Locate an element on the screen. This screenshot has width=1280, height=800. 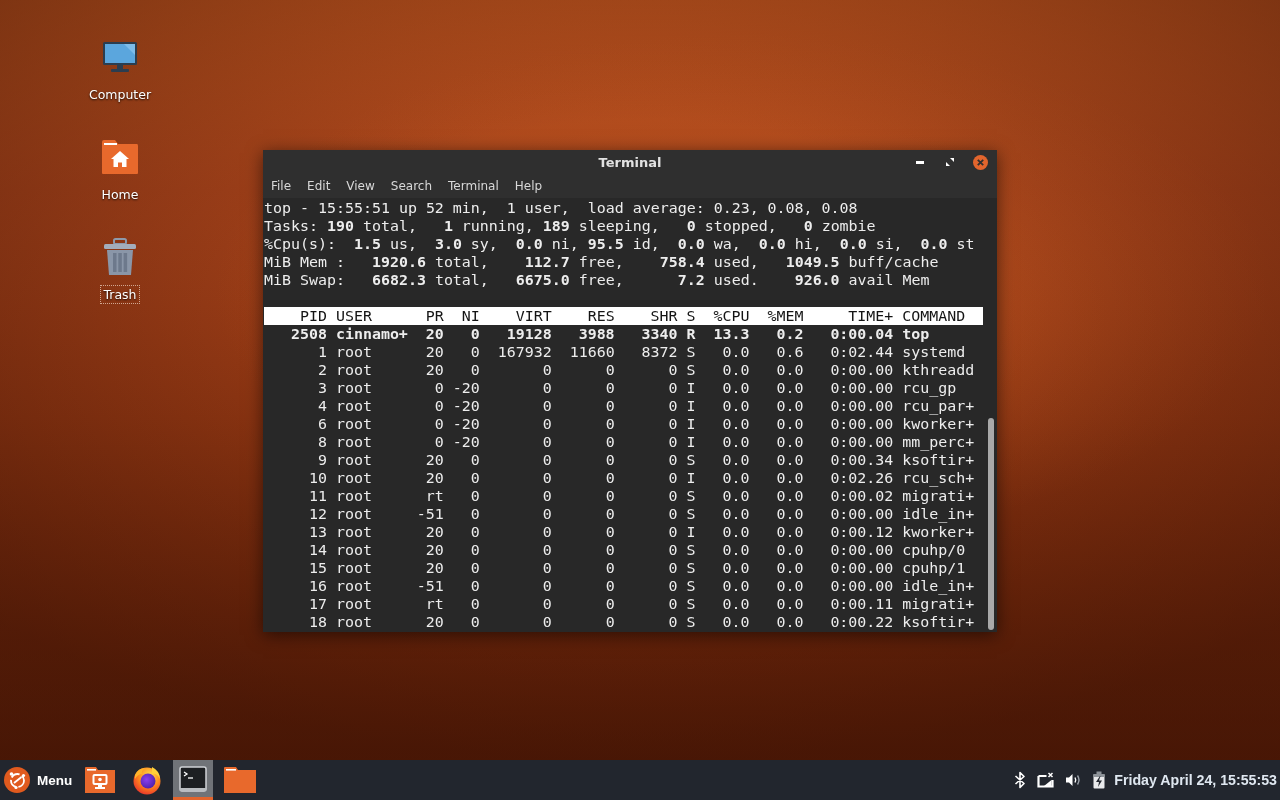
table-cell: ksoftir+ is located at coordinates (938, 622).